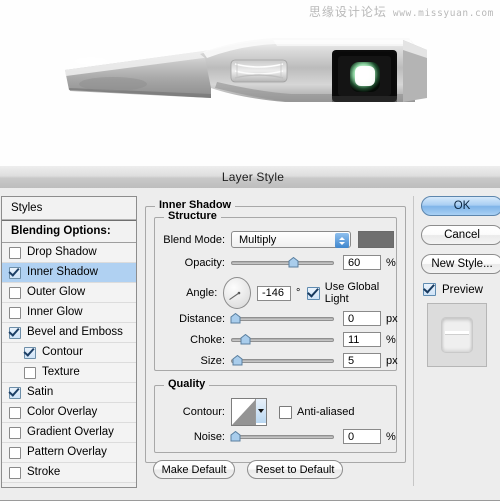  What do you see at coordinates (15, 252) in the screenshot?
I see `checkbox-drop-shadow` at bounding box center [15, 252].